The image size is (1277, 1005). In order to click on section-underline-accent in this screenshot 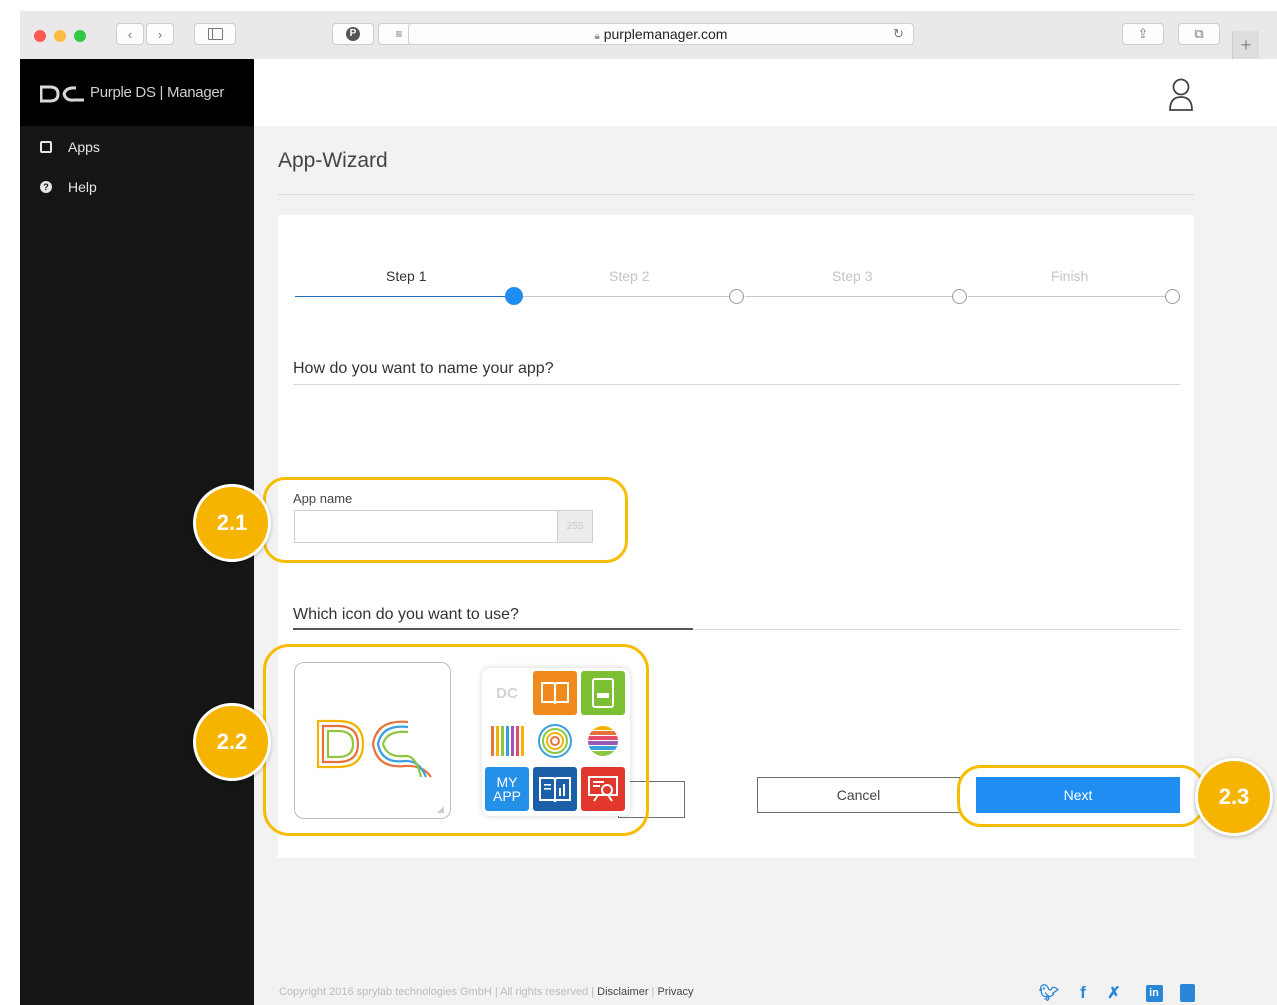, I will do `click(493, 629)`.